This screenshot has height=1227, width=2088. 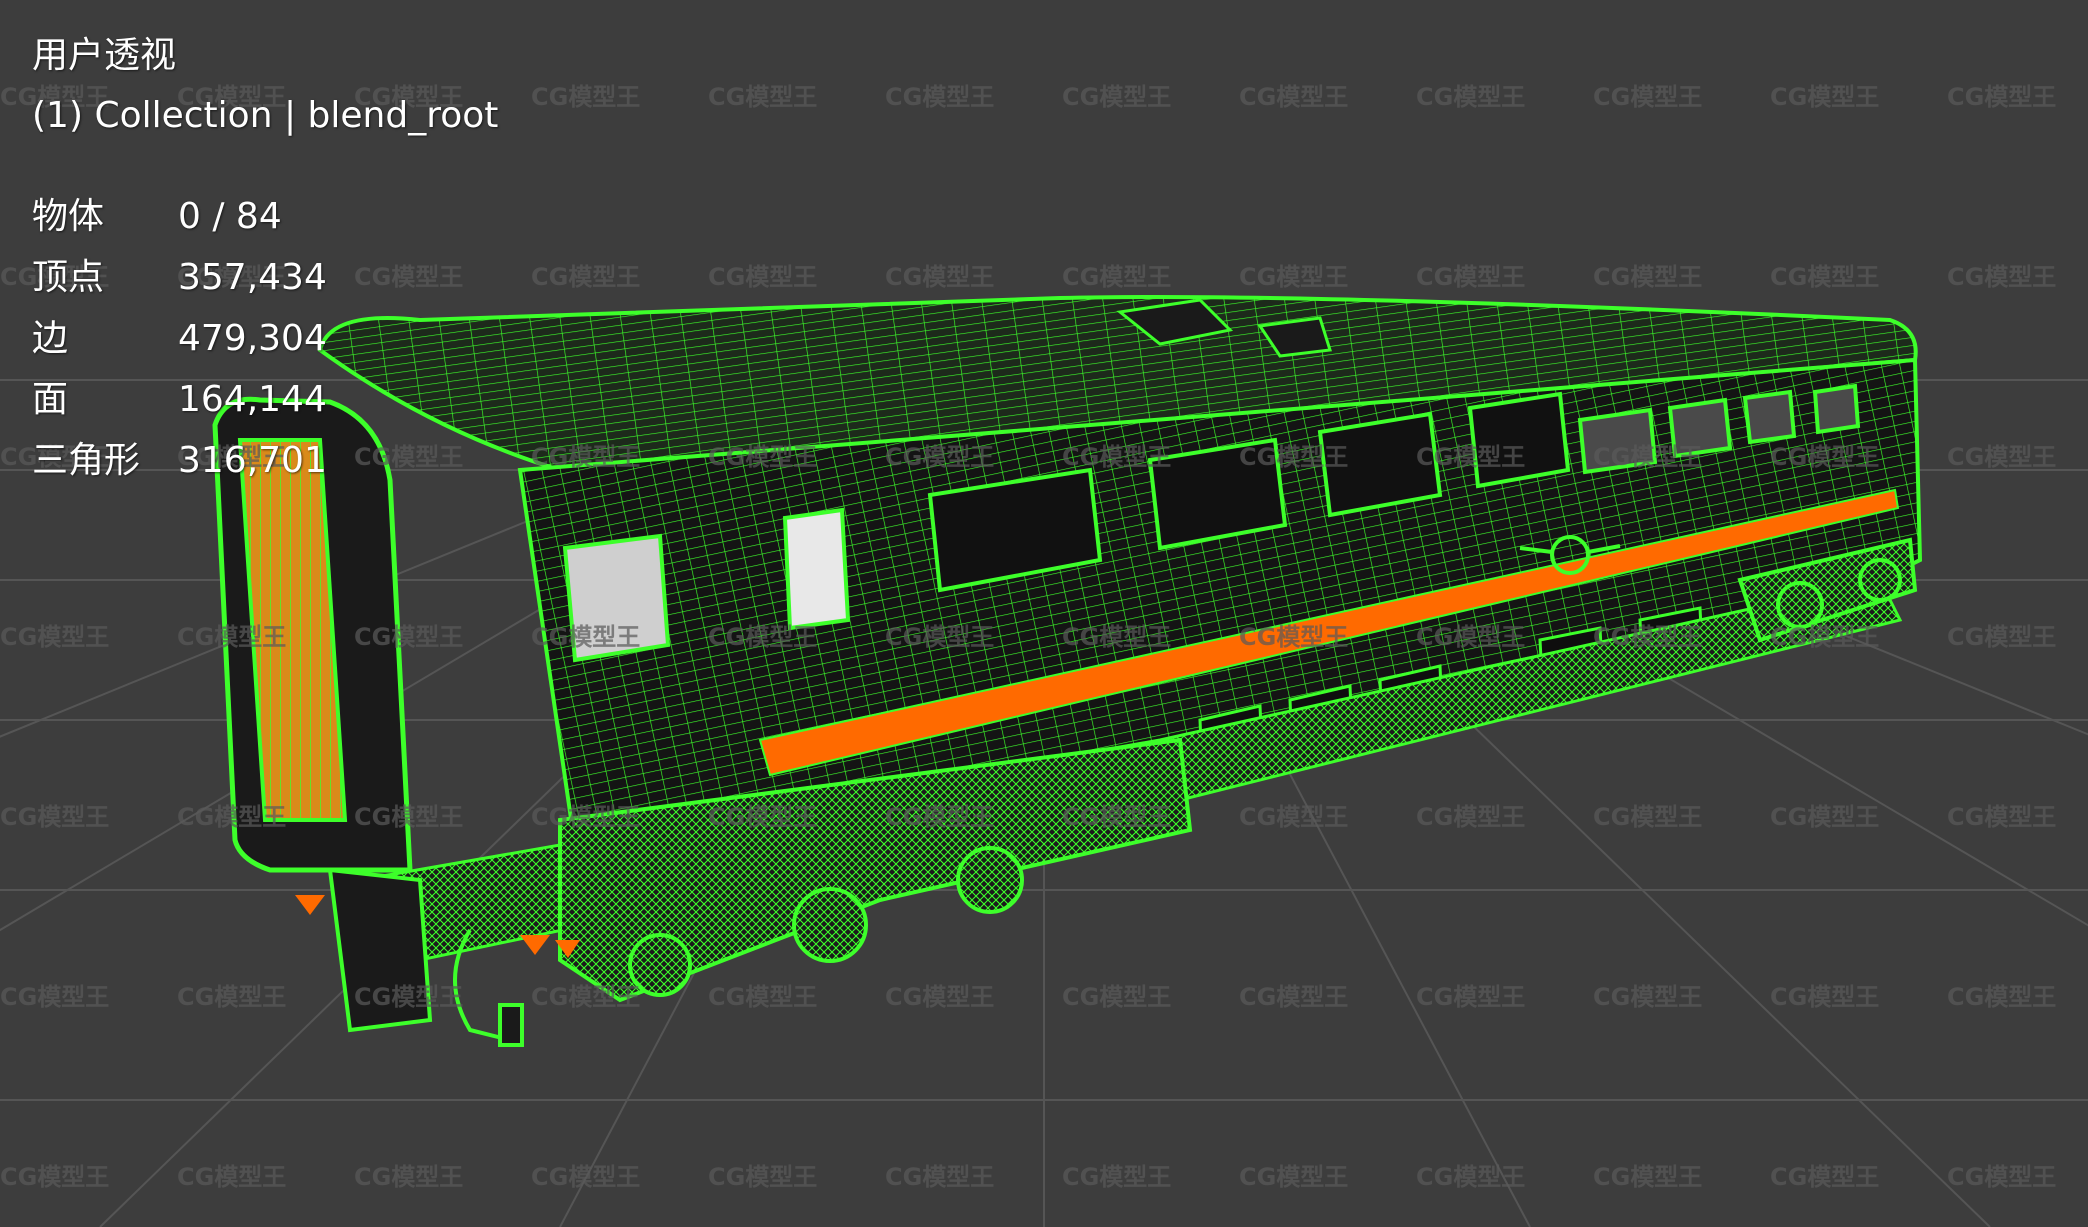 I want to click on stat-label: 面, so click(x=50, y=399).